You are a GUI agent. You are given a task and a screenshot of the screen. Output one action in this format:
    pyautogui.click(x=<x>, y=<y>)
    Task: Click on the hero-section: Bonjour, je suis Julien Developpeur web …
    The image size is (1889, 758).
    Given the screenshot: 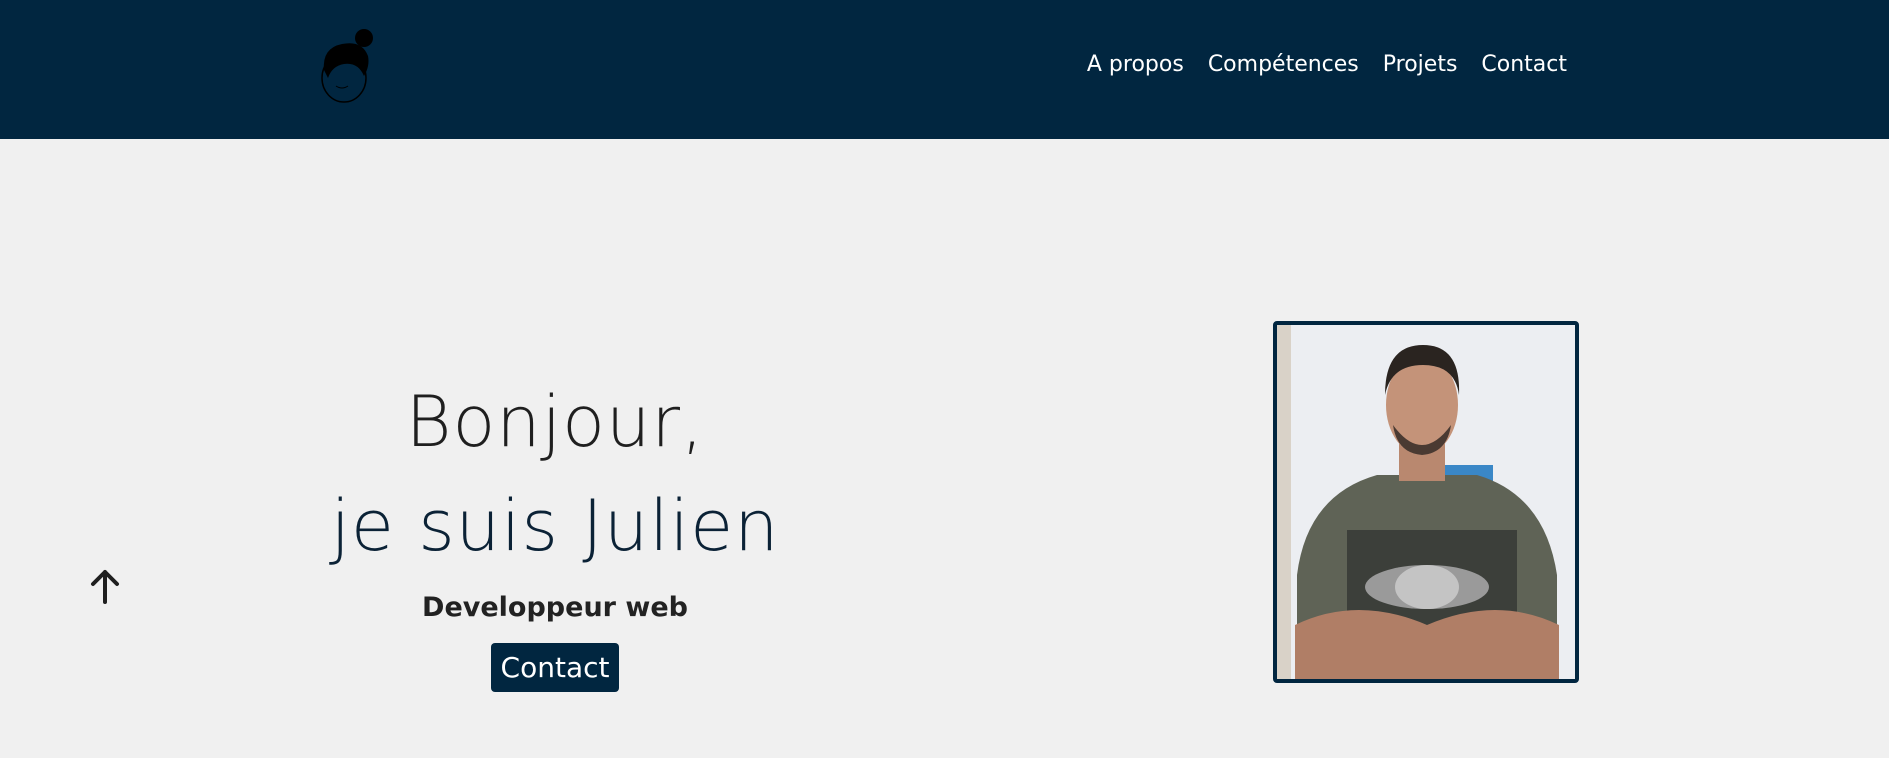 What is the action you would take?
    pyautogui.click(x=555, y=531)
    